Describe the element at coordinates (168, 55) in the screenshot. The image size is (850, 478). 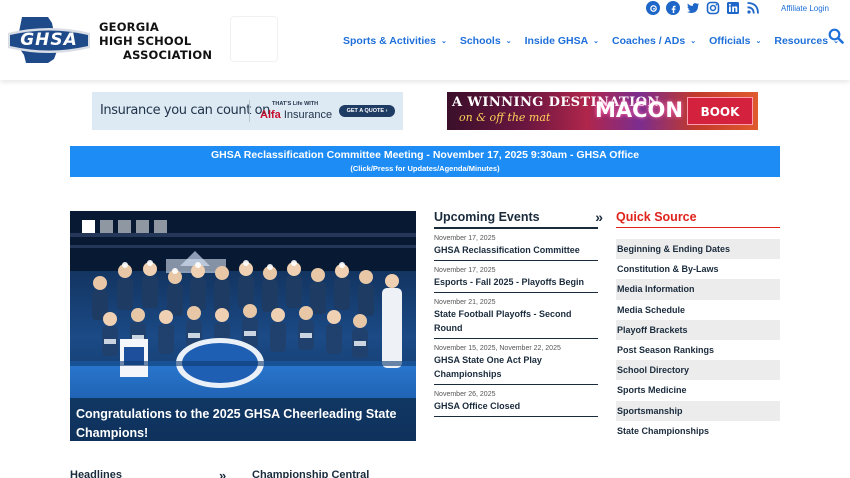
I see `org-name-line-3: ASSOCIATION` at that location.